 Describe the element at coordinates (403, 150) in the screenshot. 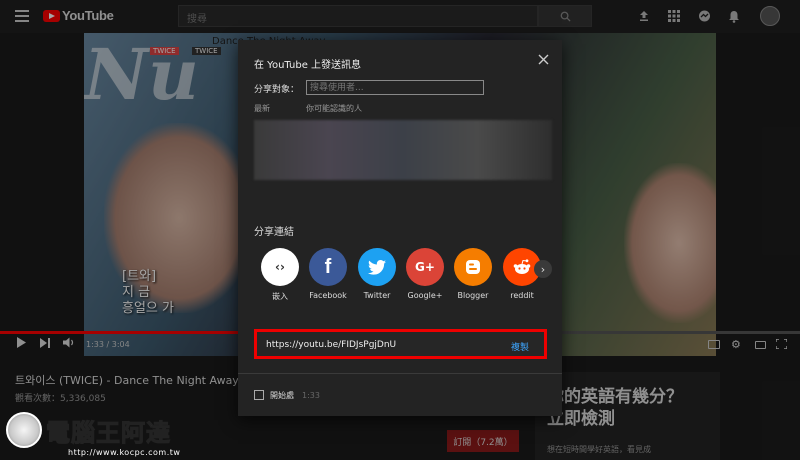

I see `contacts-list` at that location.